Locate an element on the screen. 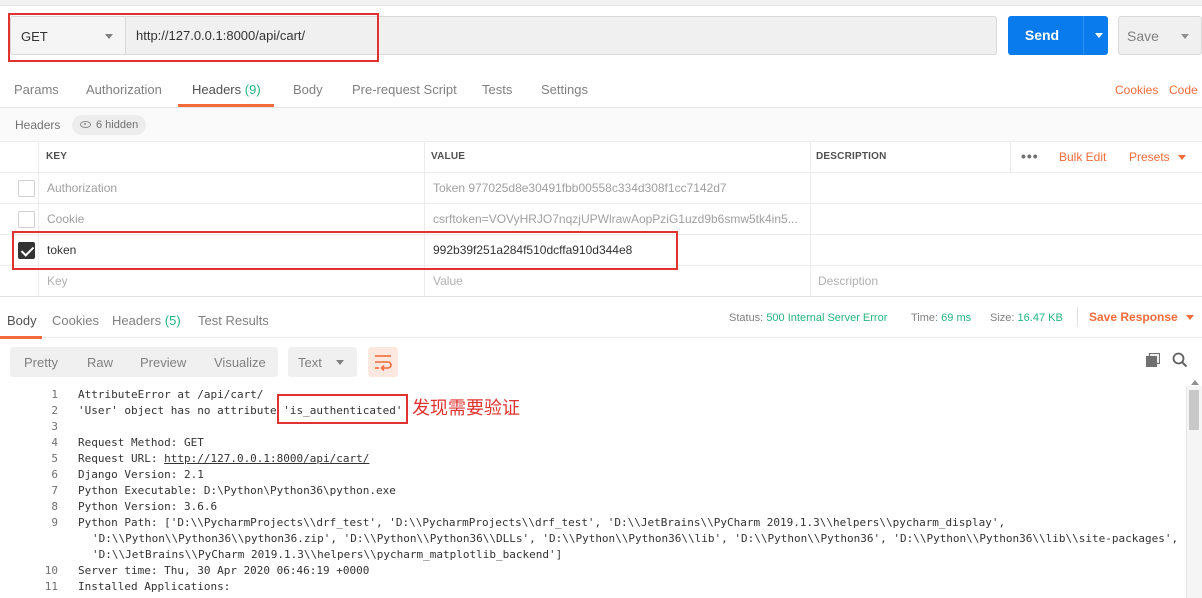 Image resolution: width=1202 pixels, height=598 pixels. annotation-box-token-row is located at coordinates (345, 250).